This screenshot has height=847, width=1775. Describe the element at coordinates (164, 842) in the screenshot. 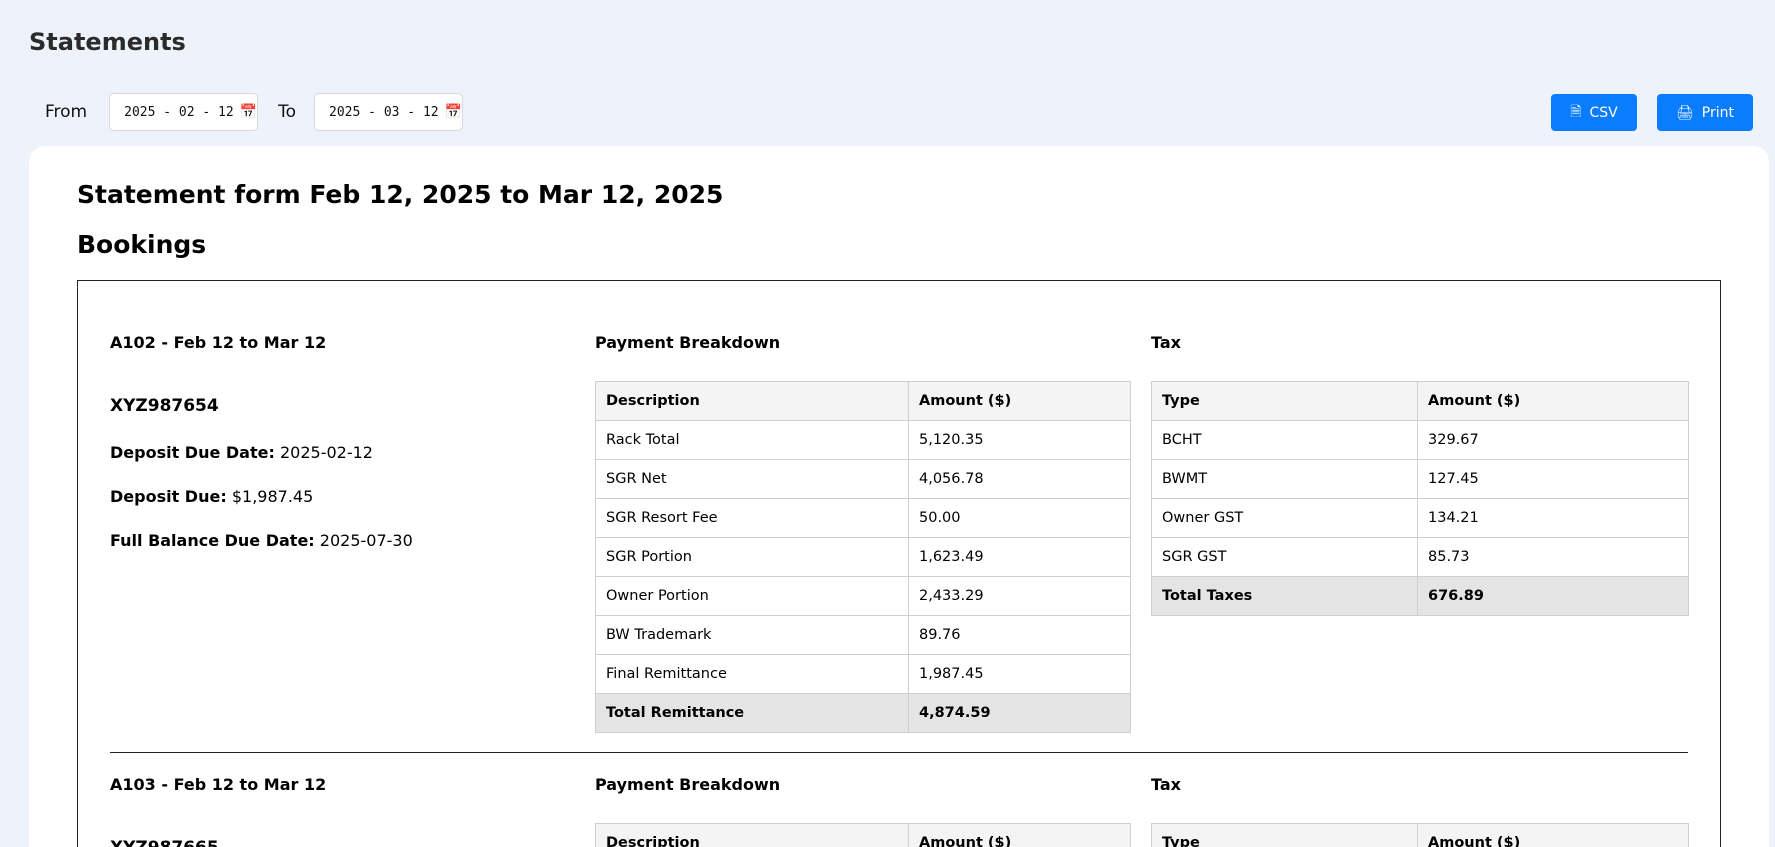

I see `booking-code: XYZ987665` at that location.